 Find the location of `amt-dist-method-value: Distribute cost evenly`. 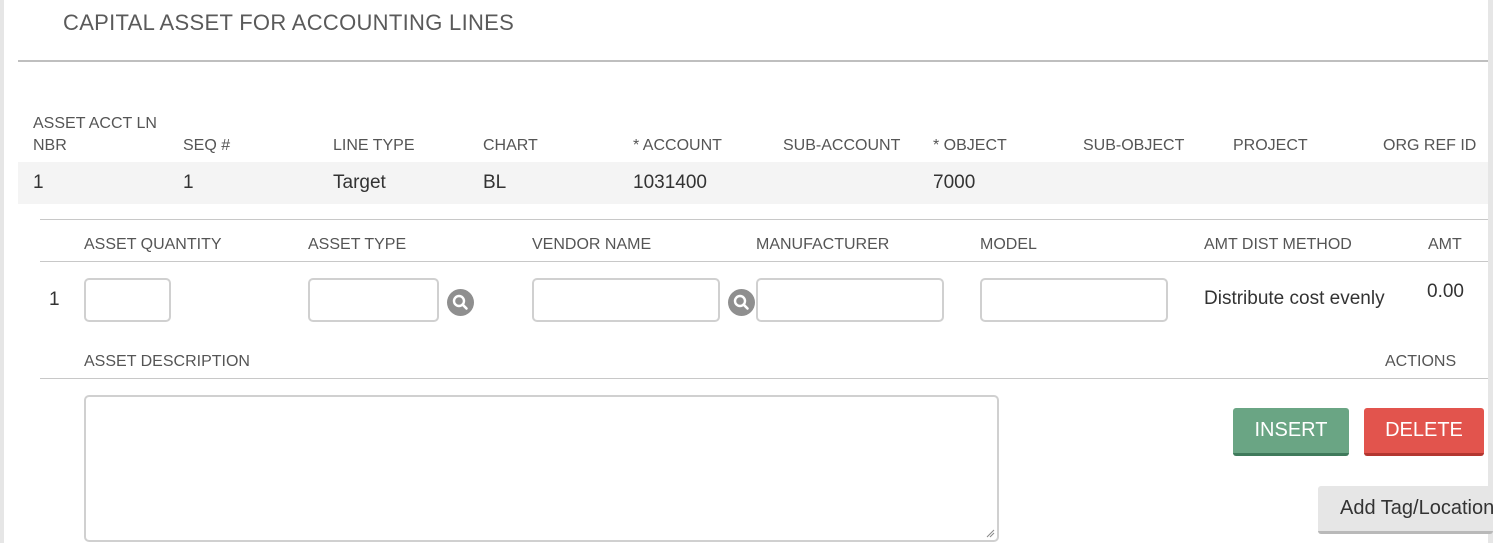

amt-dist-method-value: Distribute cost evenly is located at coordinates (1294, 298).